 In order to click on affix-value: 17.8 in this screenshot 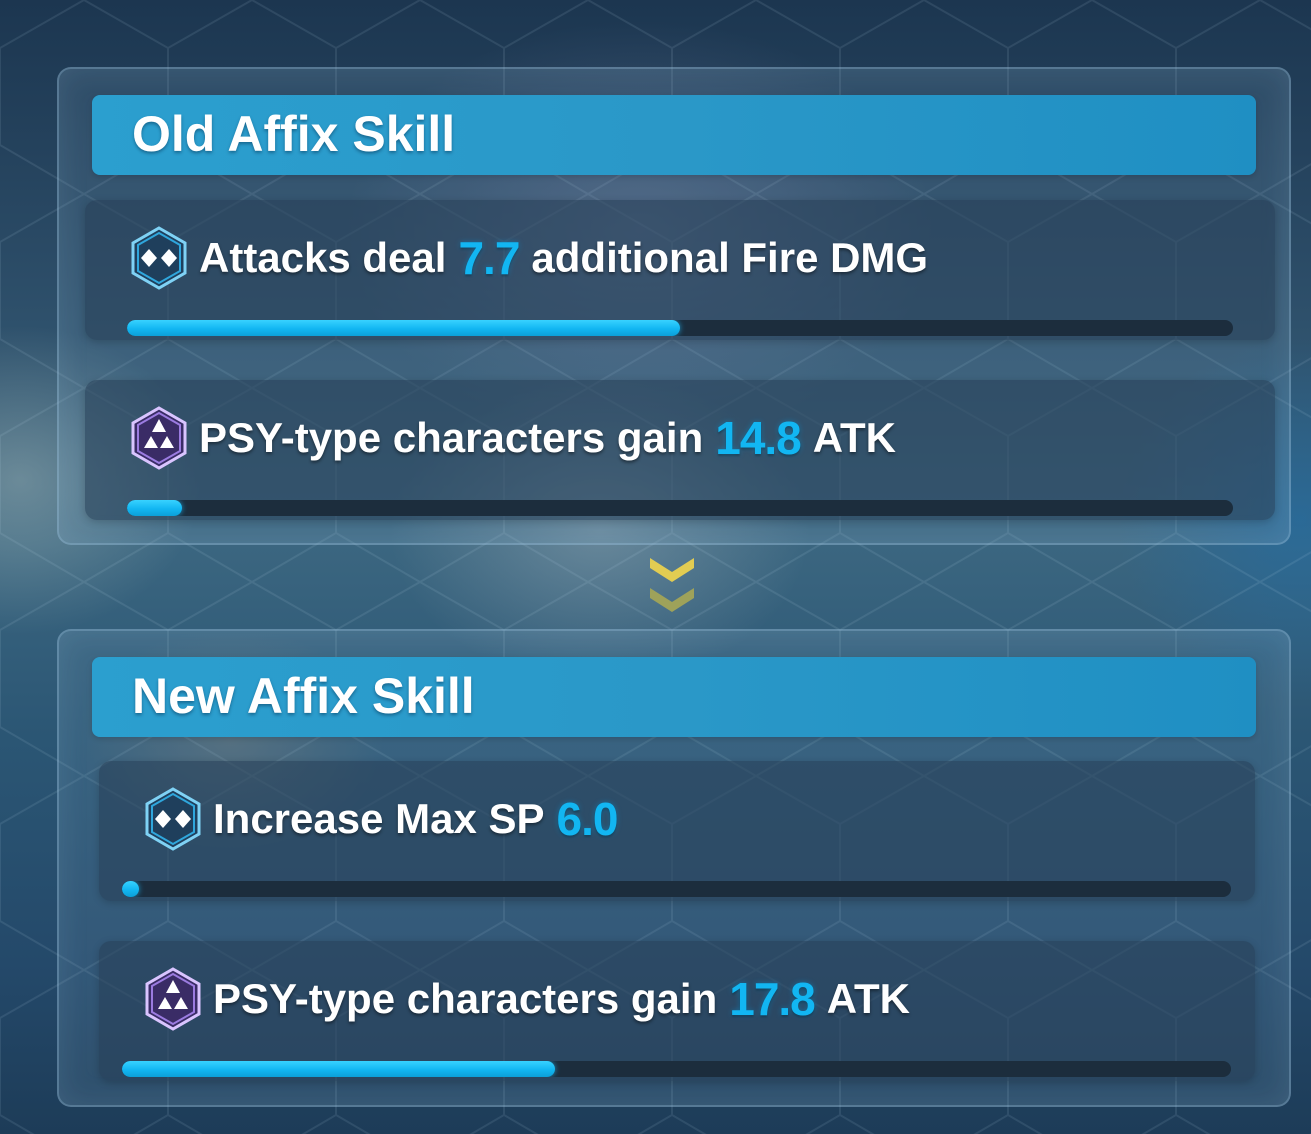, I will do `click(772, 999)`.